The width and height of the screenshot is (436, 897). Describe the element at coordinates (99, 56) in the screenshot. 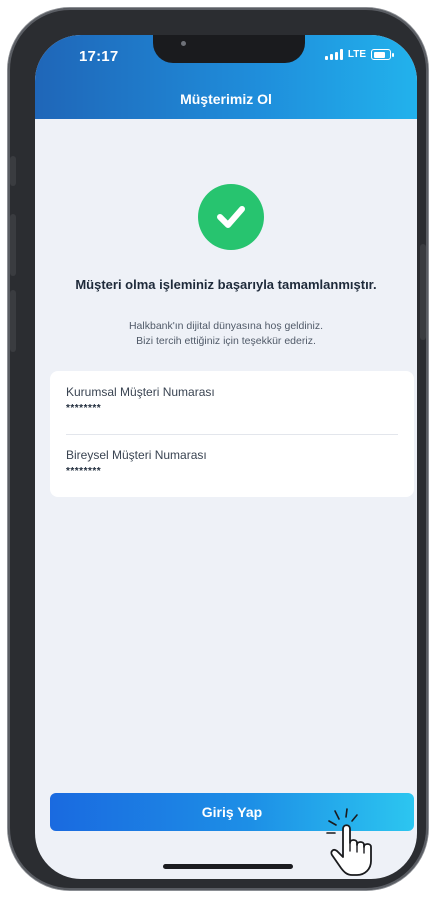

I see `status-time: 17:17` at that location.